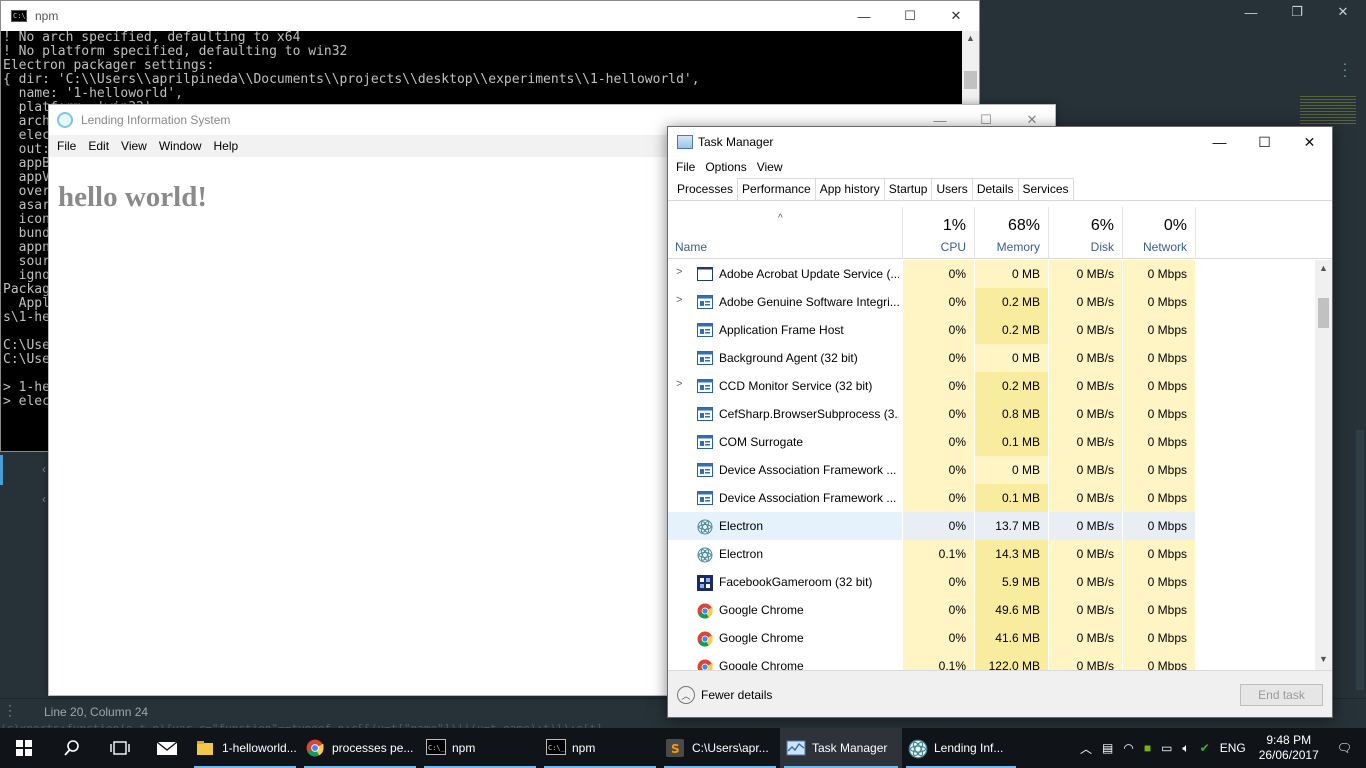 The width and height of the screenshot is (1366, 768). I want to click on npm-titlebar: C:\ npm — ☐ ✕, so click(490, 16).